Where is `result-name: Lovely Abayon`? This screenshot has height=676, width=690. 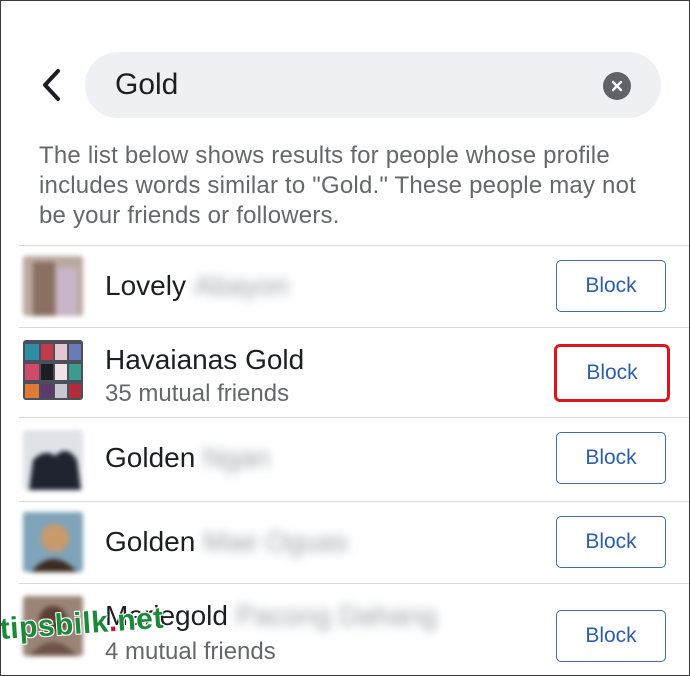 result-name: Lovely Abayon is located at coordinates (197, 286).